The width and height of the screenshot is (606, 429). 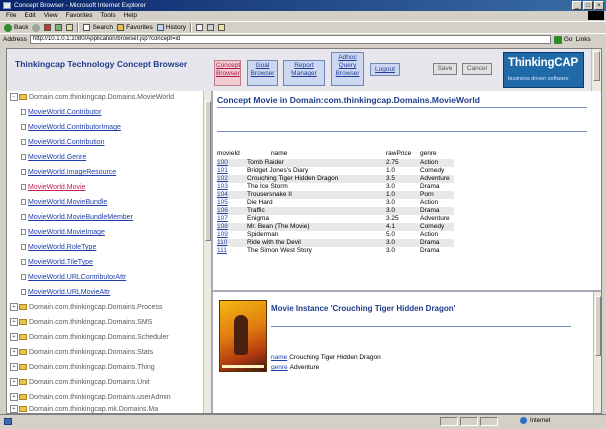 I want to click on movie-id-link: 104, so click(x=232, y=195).